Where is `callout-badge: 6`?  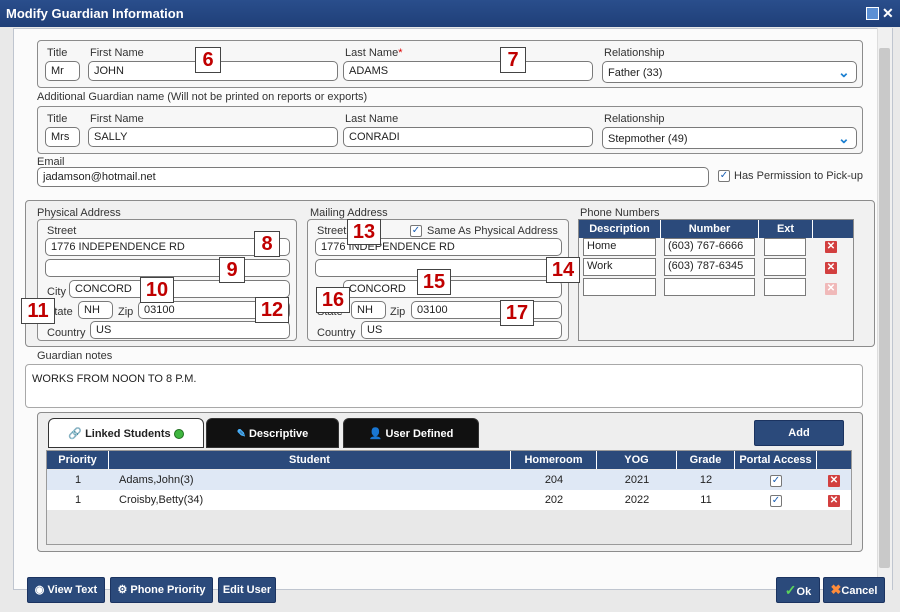 callout-badge: 6 is located at coordinates (208, 60).